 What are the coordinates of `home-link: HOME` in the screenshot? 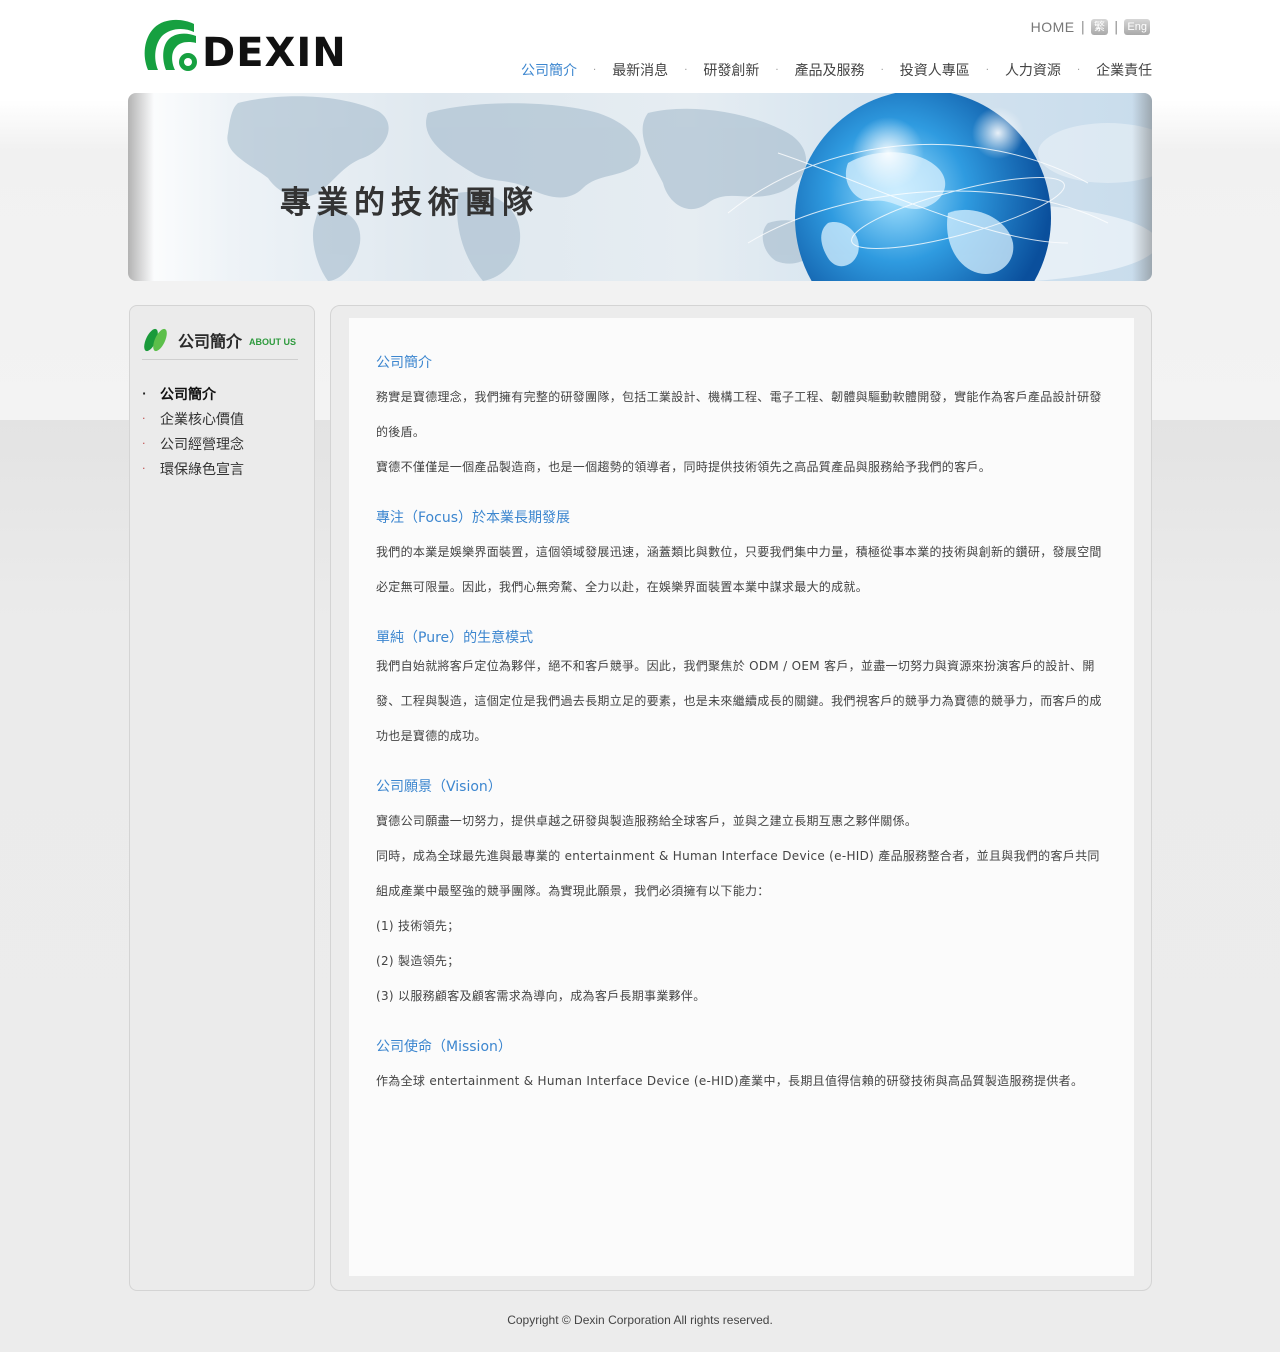 It's located at (1053, 27).